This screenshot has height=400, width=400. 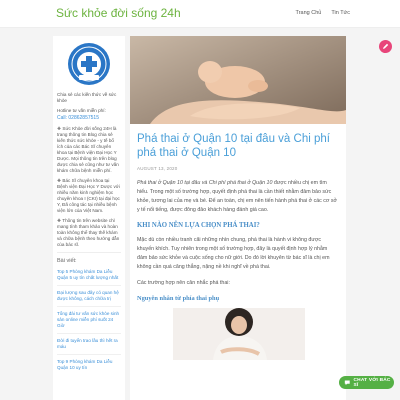 I want to click on post-paragraph: Các trường hợp nên cân nhắc phá thai:, so click(x=183, y=283).